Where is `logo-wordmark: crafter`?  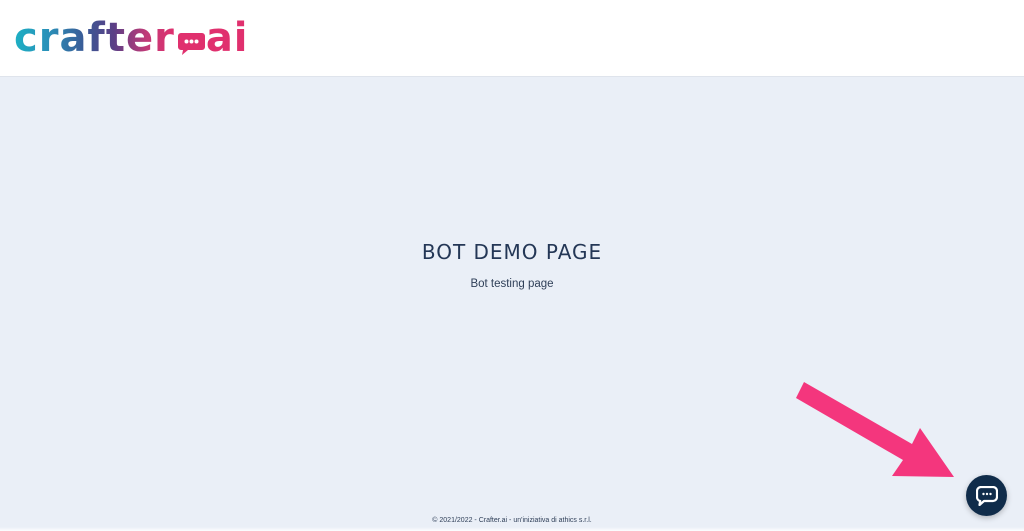 logo-wordmark: crafter is located at coordinates (94, 38).